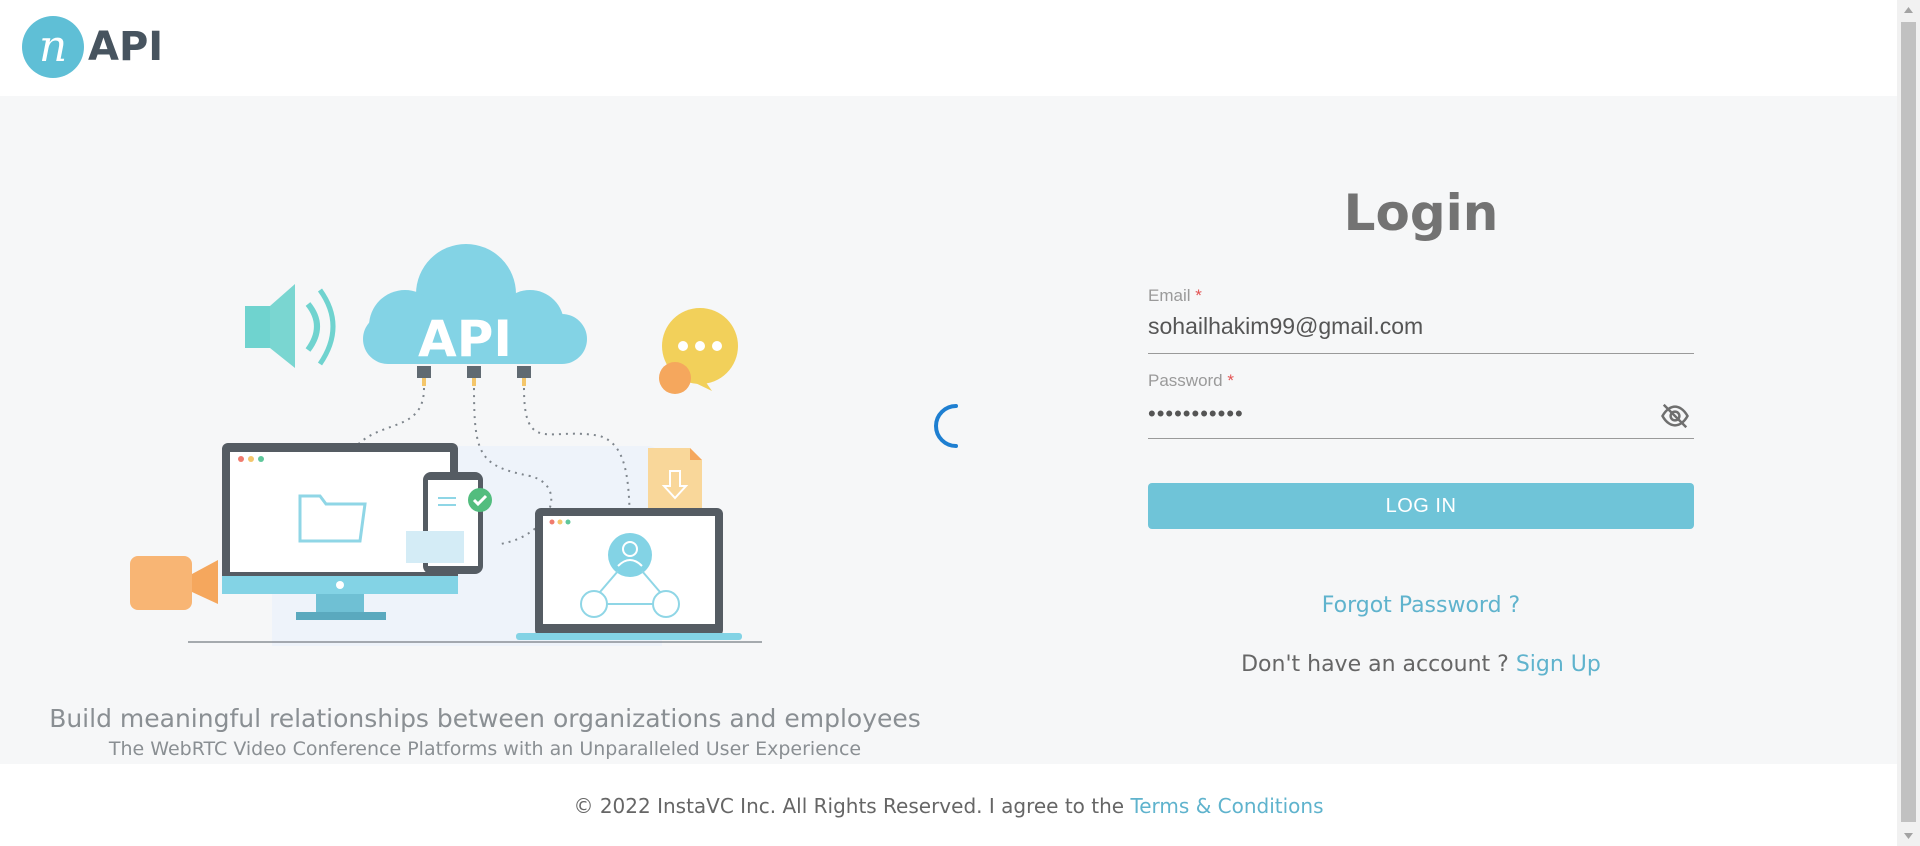  What do you see at coordinates (698, 351) in the screenshot?
I see `chat-bubble-icon` at bounding box center [698, 351].